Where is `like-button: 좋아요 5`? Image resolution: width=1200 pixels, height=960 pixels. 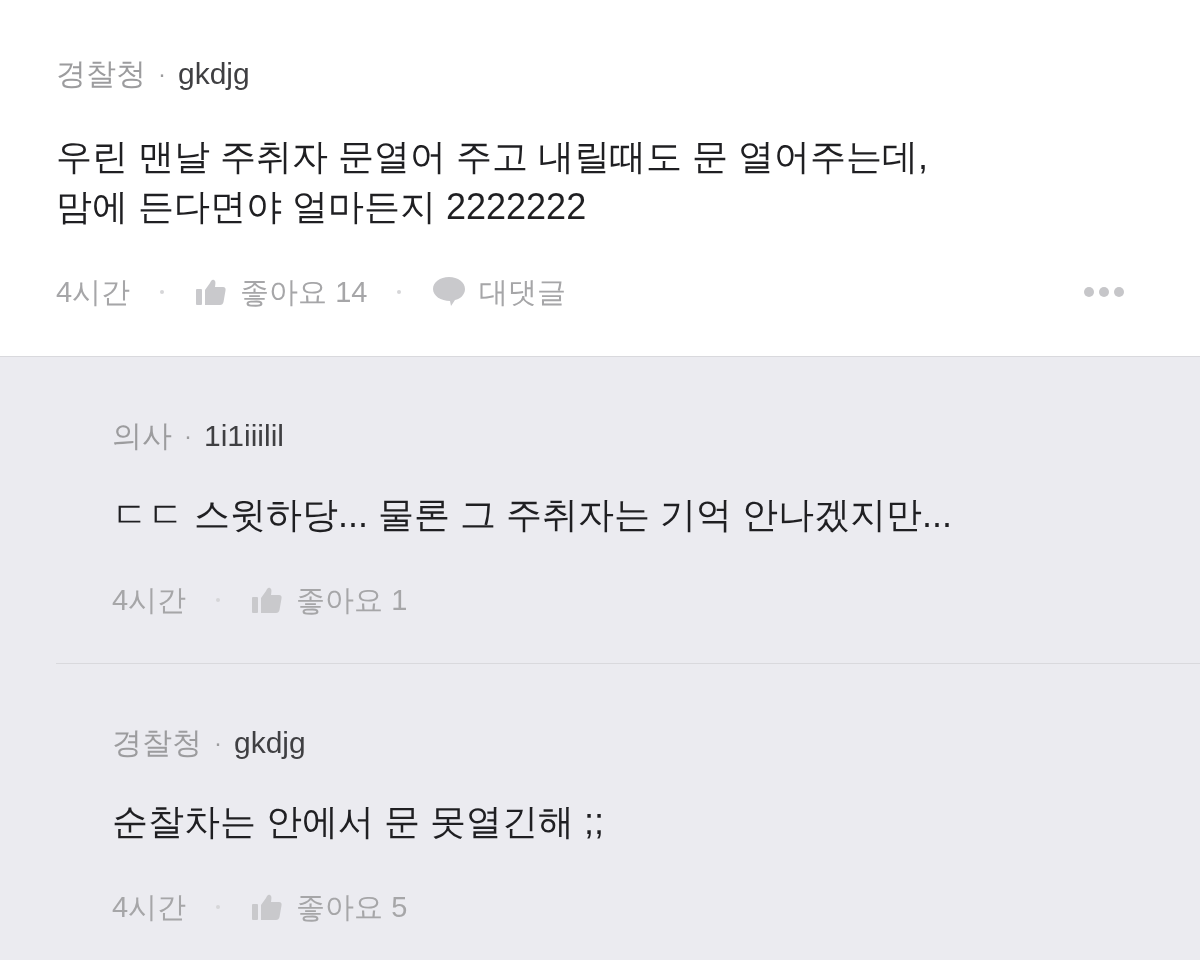
like-button: 좋아요 5 is located at coordinates (330, 907).